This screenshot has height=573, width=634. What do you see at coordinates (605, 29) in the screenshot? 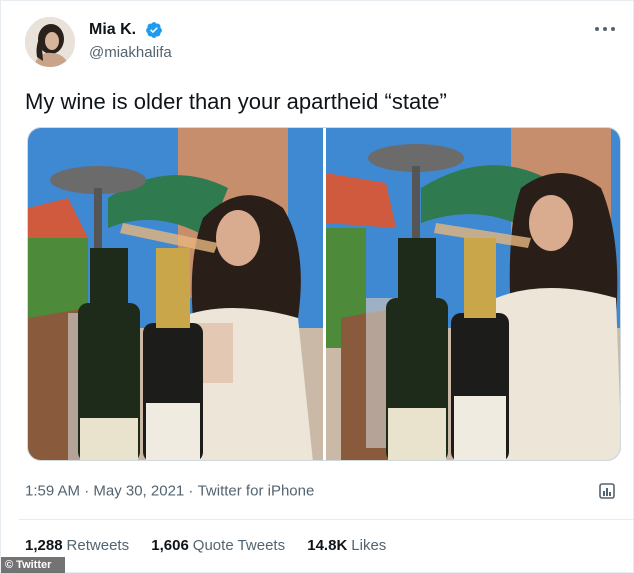
I see `more-options-icon` at bounding box center [605, 29].